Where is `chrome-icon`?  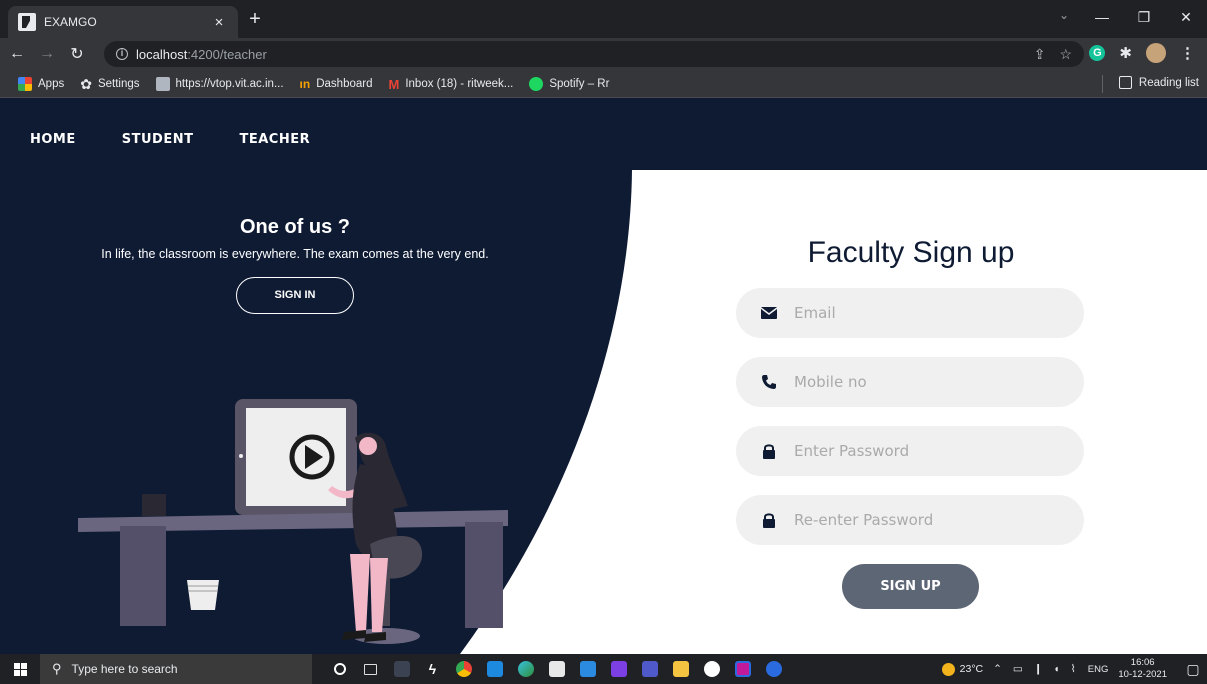 chrome-icon is located at coordinates (463, 669).